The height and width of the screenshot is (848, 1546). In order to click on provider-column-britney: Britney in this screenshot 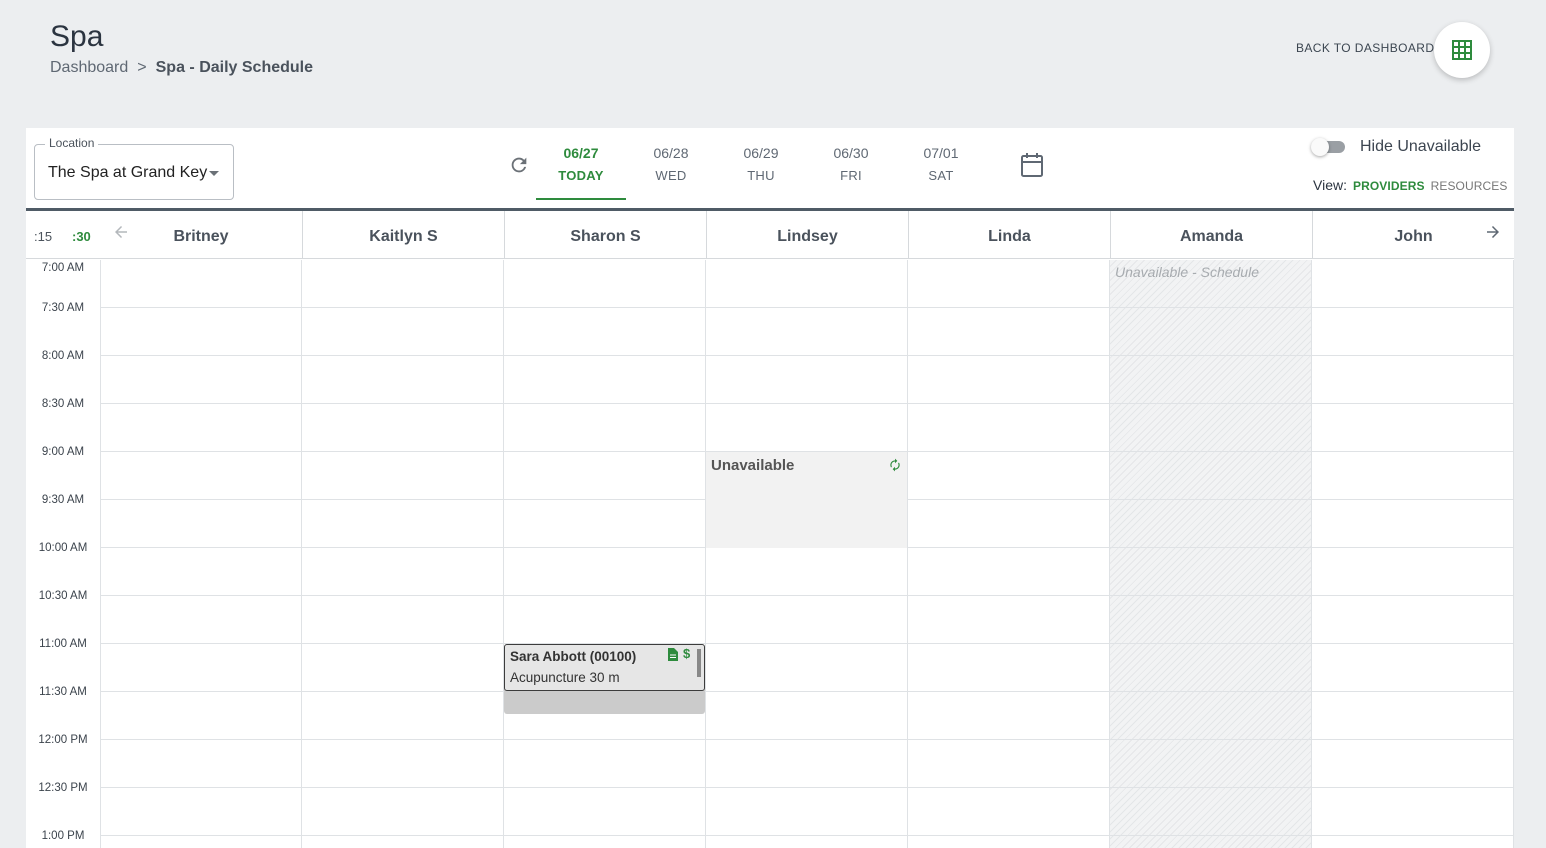, I will do `click(201, 235)`.